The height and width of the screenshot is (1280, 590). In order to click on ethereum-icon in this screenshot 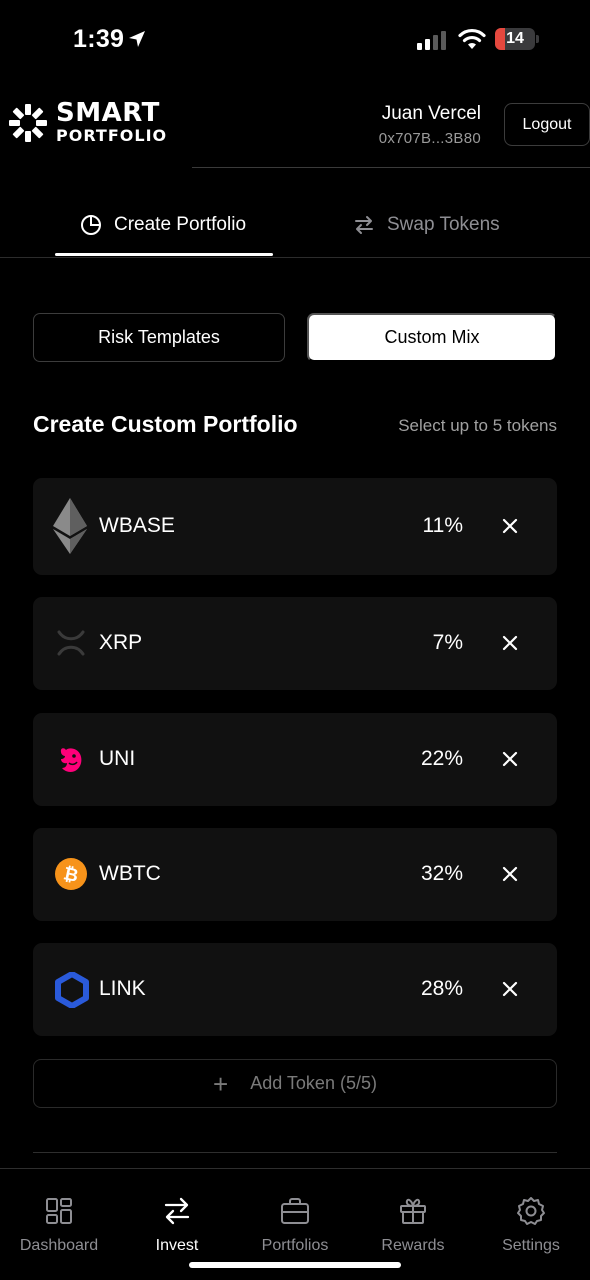, I will do `click(70, 526)`.